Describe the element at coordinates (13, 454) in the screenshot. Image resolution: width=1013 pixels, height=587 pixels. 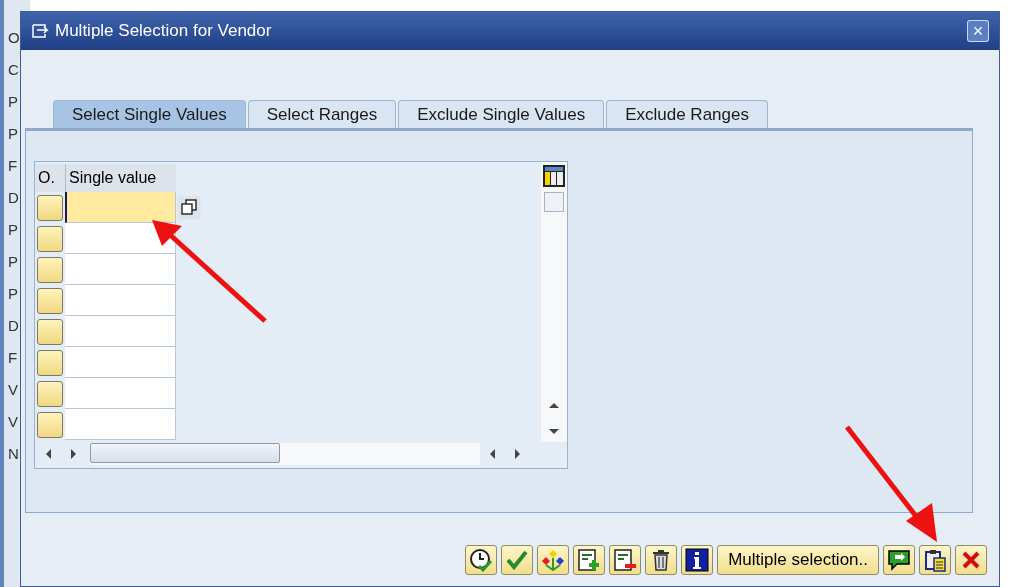
I see `background-label: N` at that location.